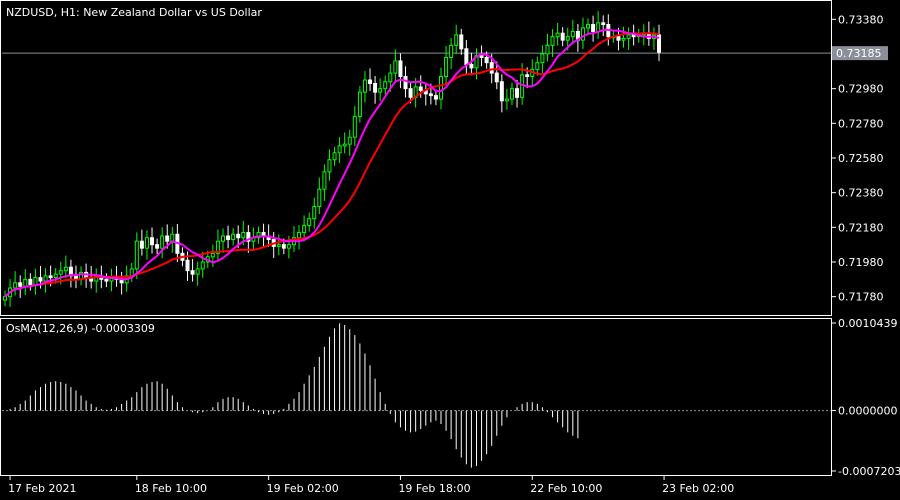 This screenshot has height=500, width=900. Describe the element at coordinates (861, 297) in the screenshot. I see `price-tick-label: 0.71780` at that location.